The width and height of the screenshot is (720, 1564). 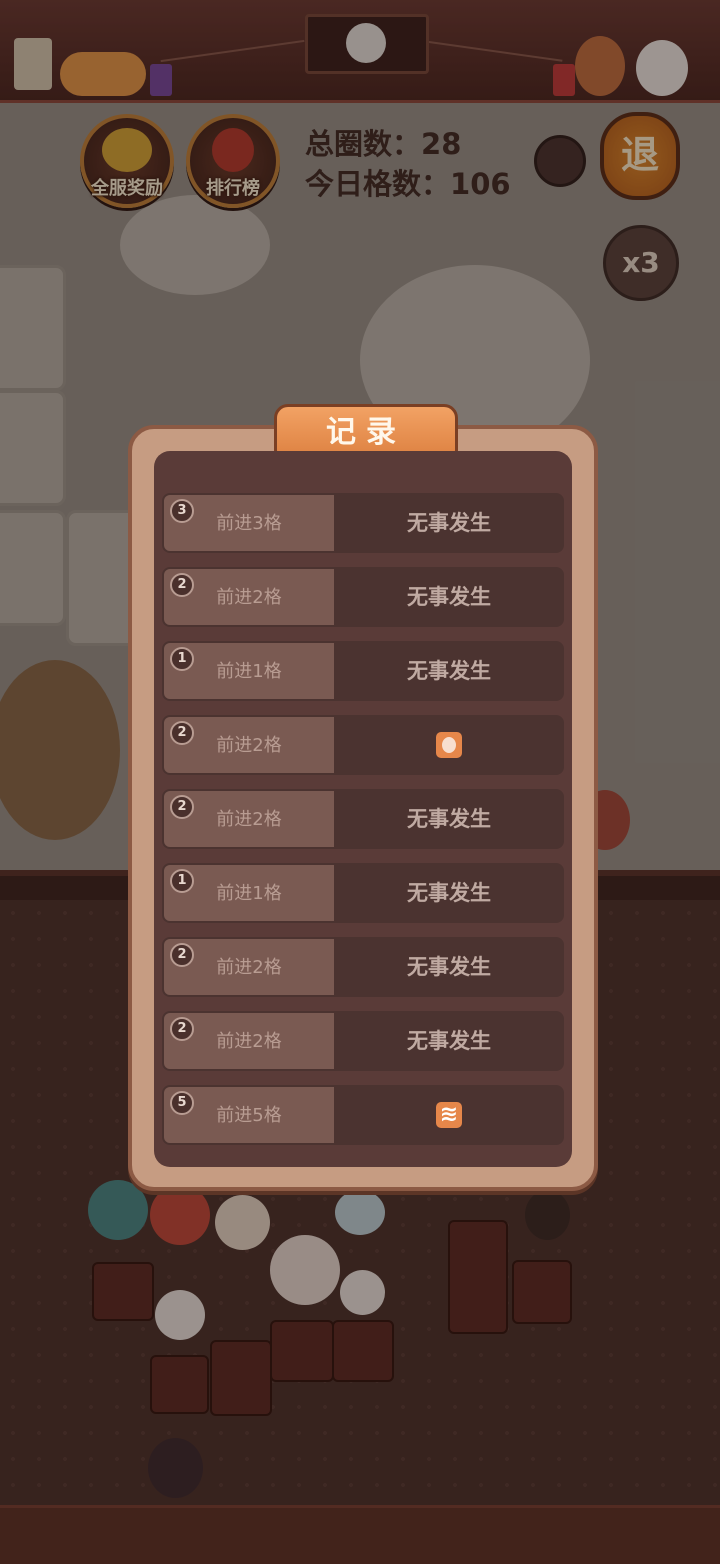 I want to click on pig-token-icon, so click(x=449, y=744).